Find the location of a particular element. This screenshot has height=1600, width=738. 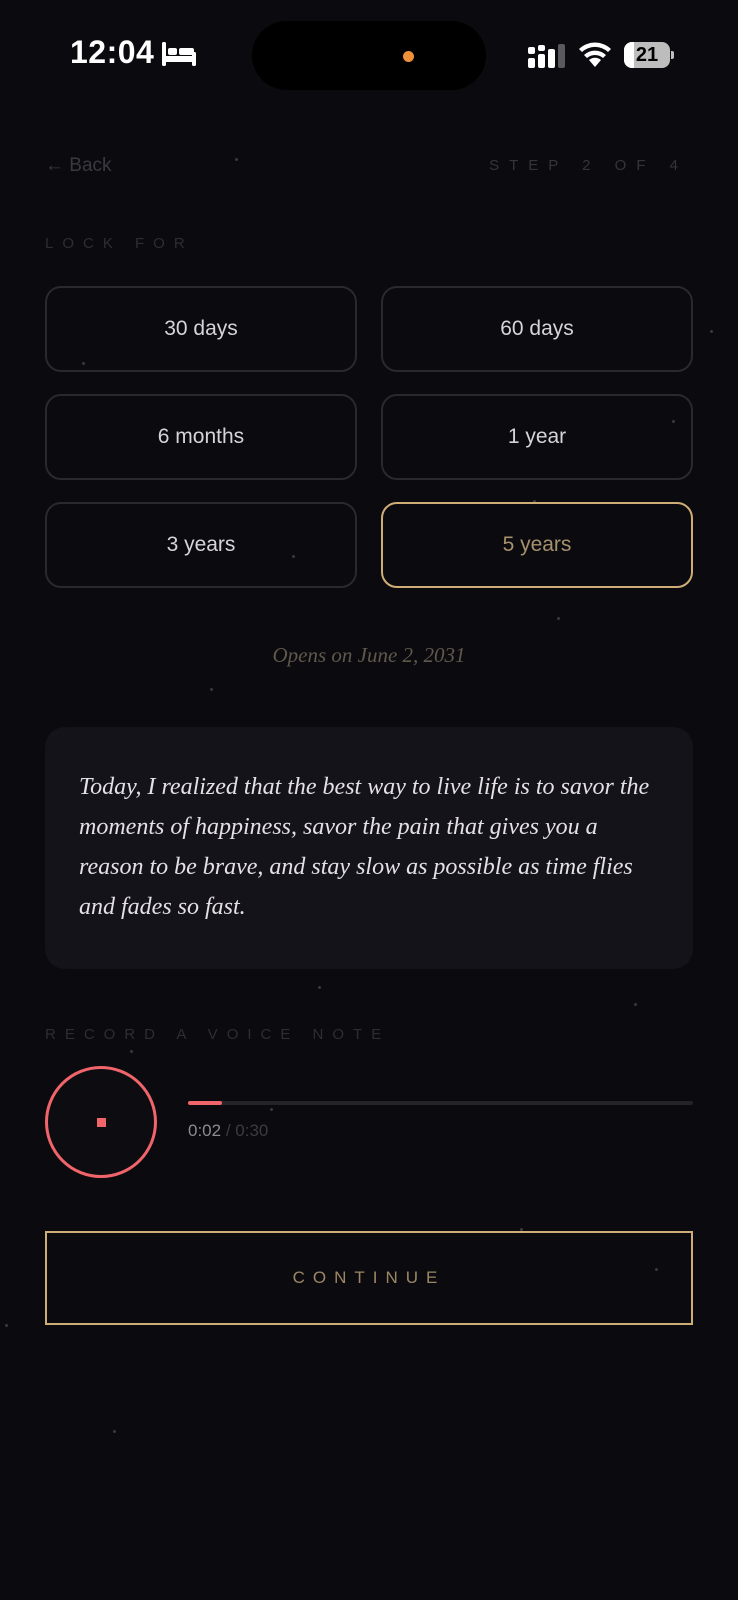

stop-icon is located at coordinates (101, 1122).